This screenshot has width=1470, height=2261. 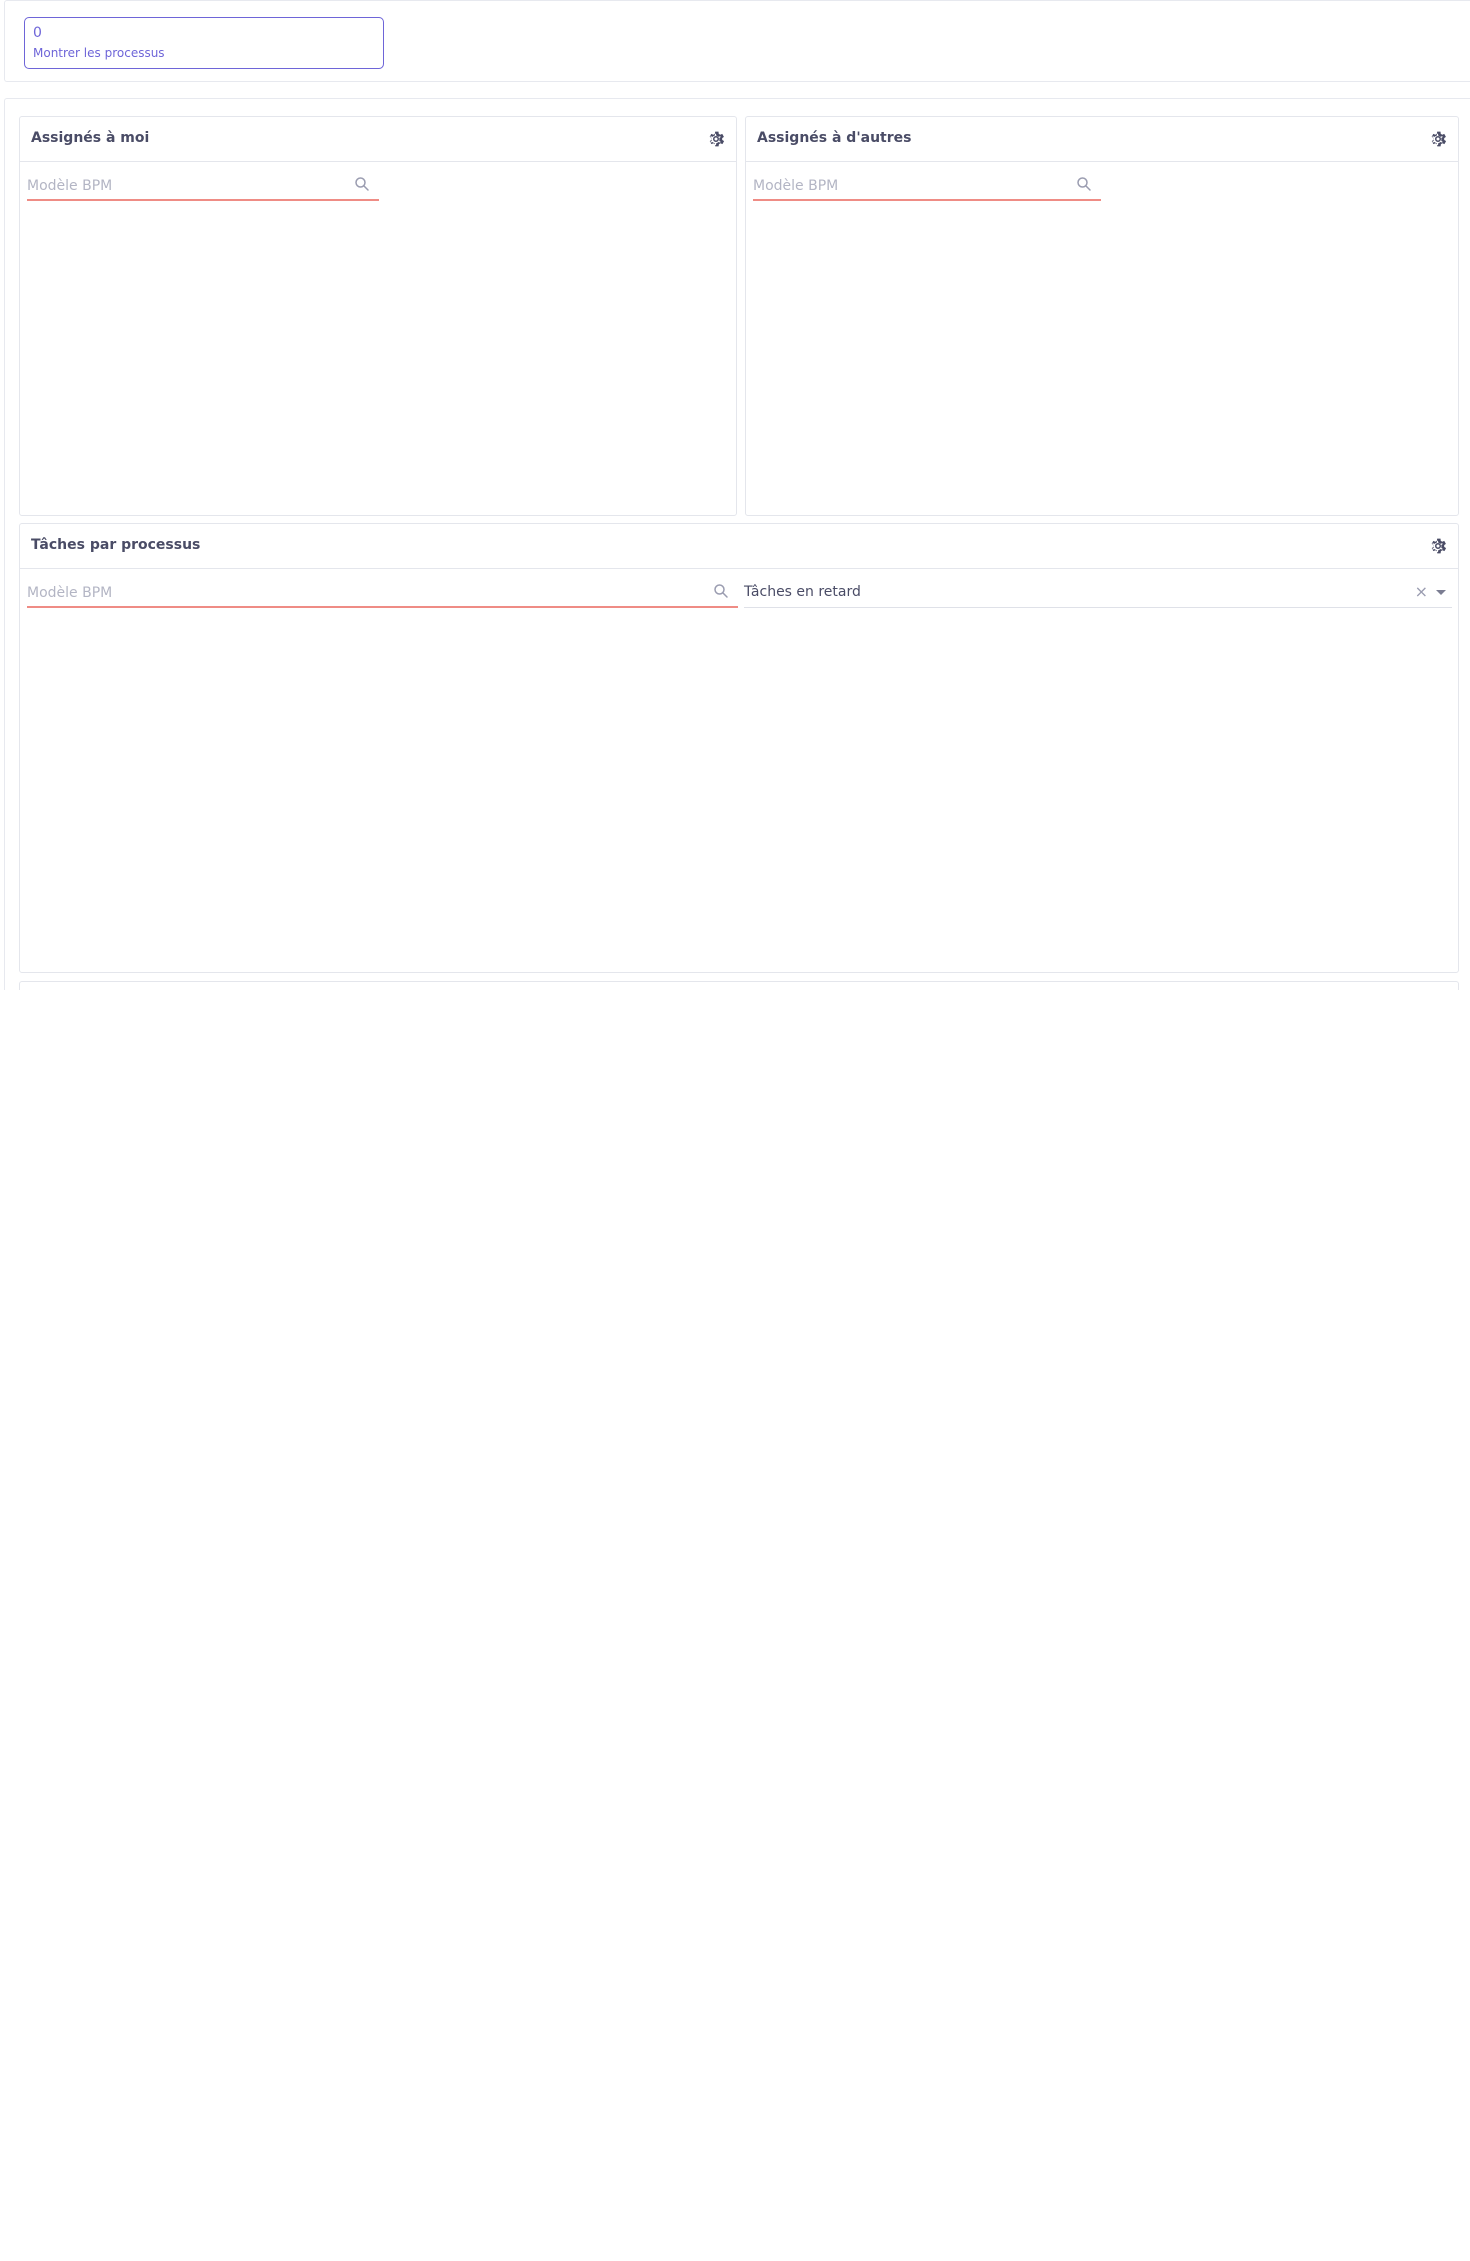 I want to click on widget-header: Assignés à d'autres, so click(x=1102, y=139).